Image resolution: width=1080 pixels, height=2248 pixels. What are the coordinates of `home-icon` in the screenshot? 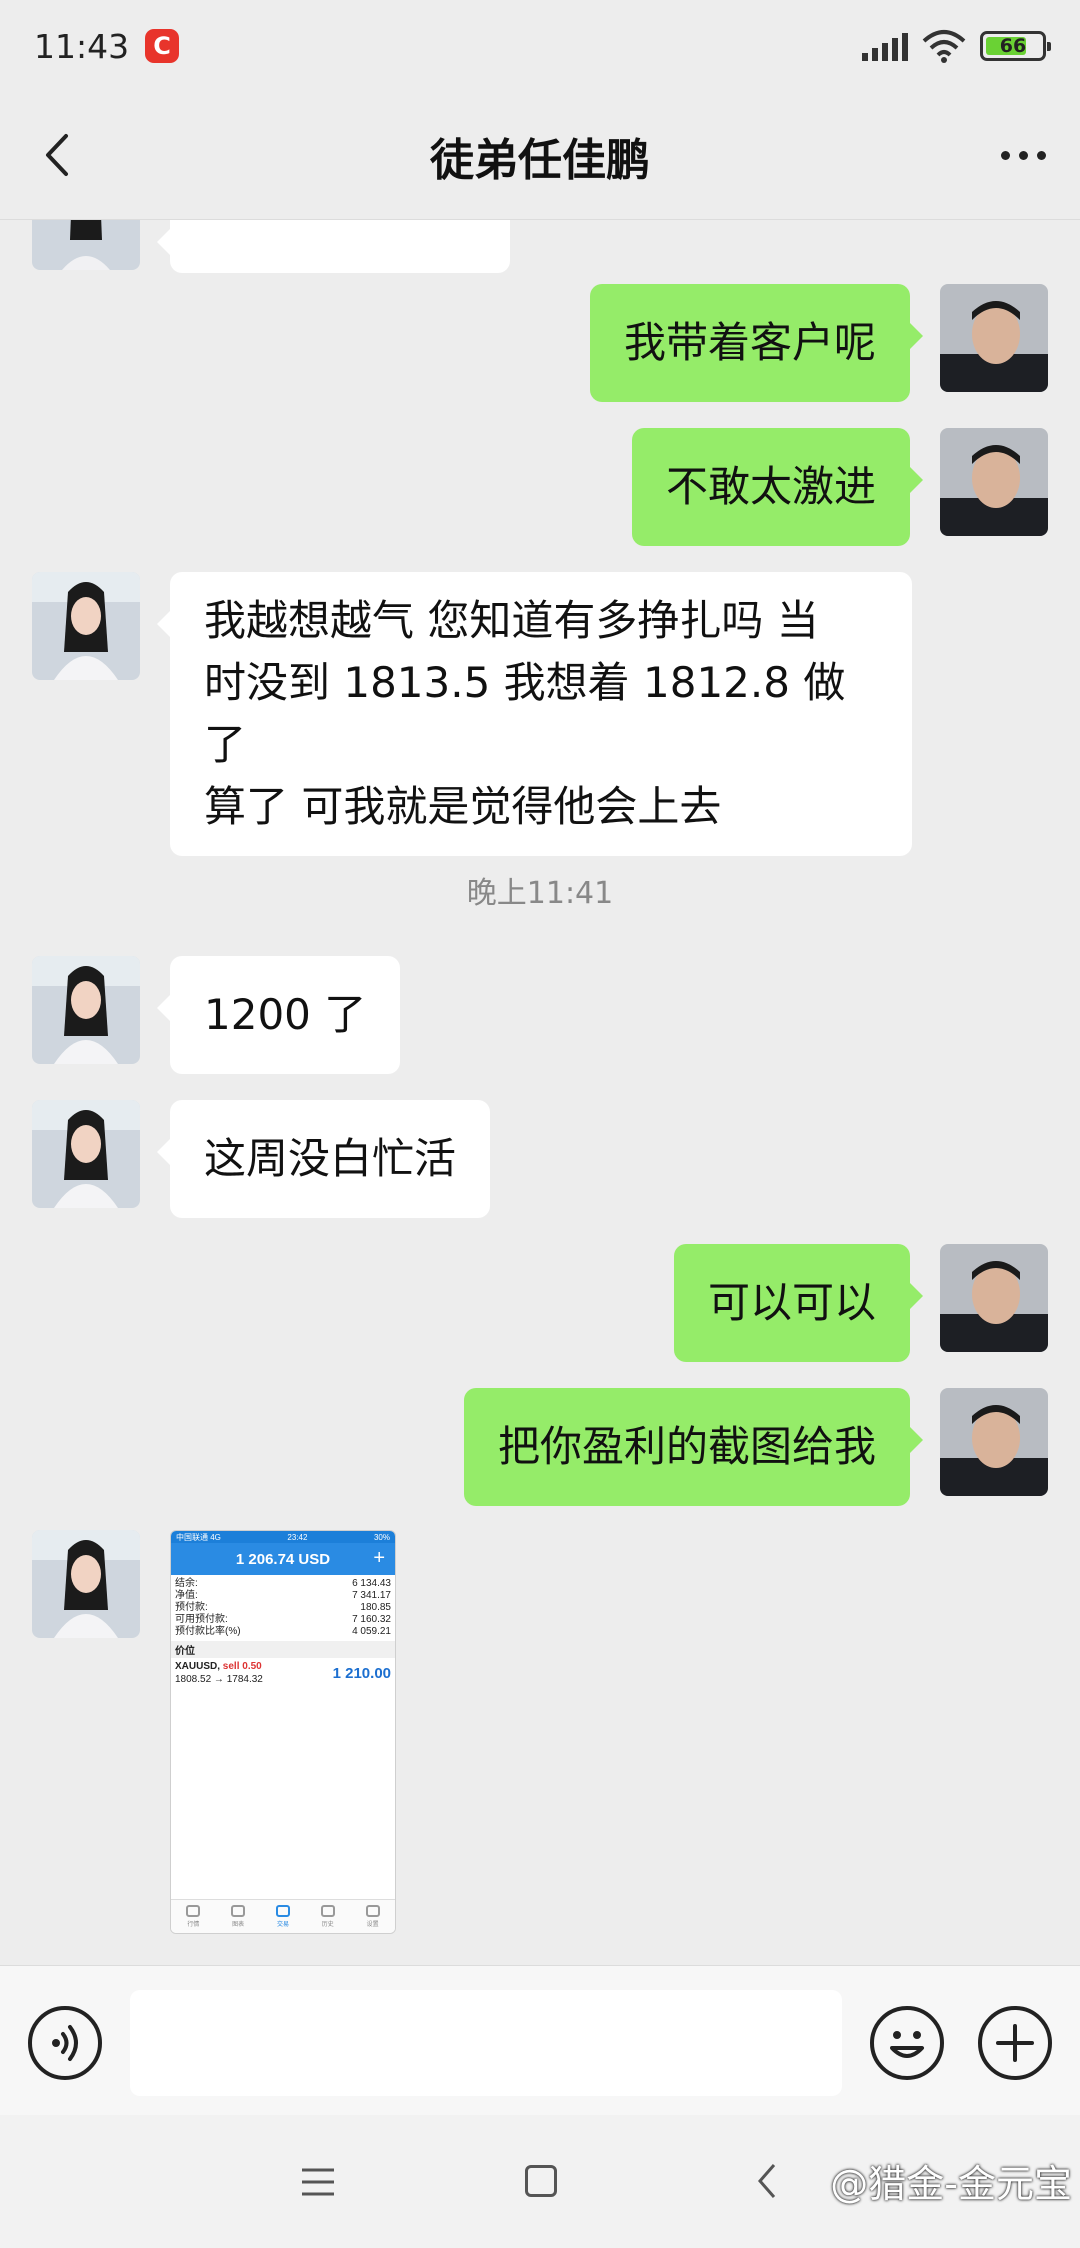 It's located at (541, 2181).